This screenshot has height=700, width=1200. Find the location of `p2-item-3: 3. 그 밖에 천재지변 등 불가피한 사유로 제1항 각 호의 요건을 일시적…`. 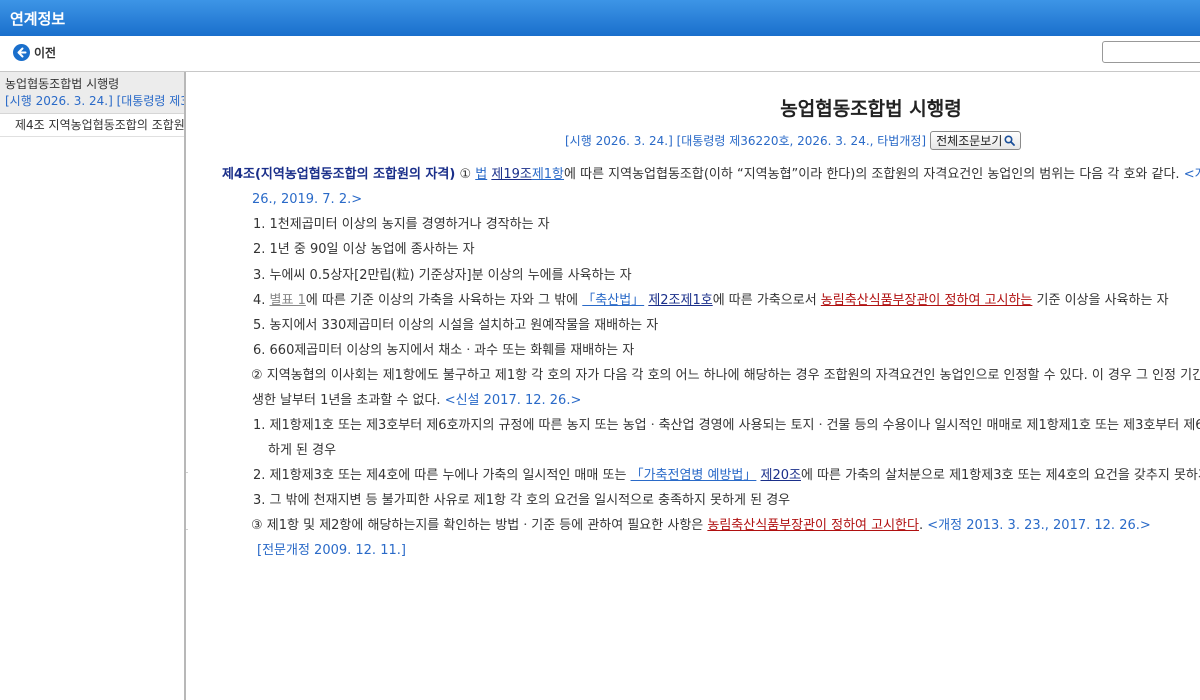

p2-item-3: 3. 그 밖에 천재지변 등 불가피한 사유로 제1항 각 호의 요건을 일시적… is located at coordinates (522, 500).